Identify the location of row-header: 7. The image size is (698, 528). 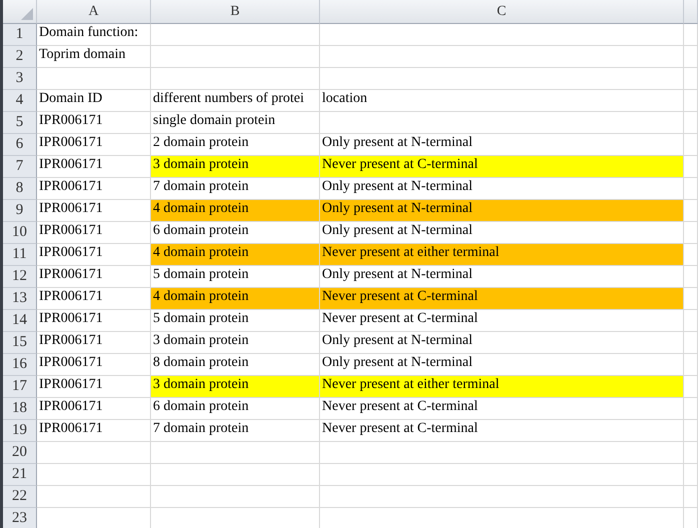
(20, 167).